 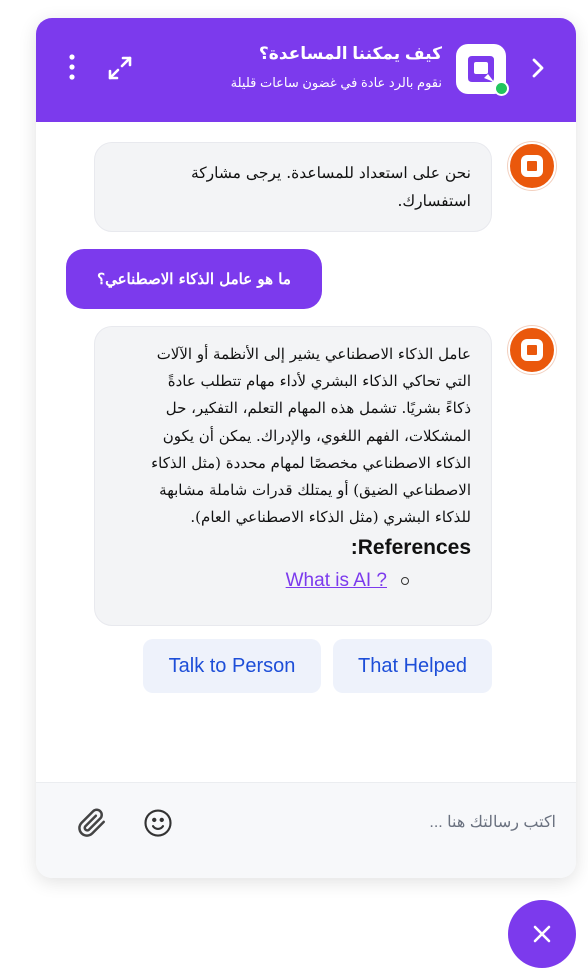 What do you see at coordinates (330, 173) in the screenshot?
I see `message-line: نحن على استعداد للمساعدة. يرجى مشاركة` at bounding box center [330, 173].